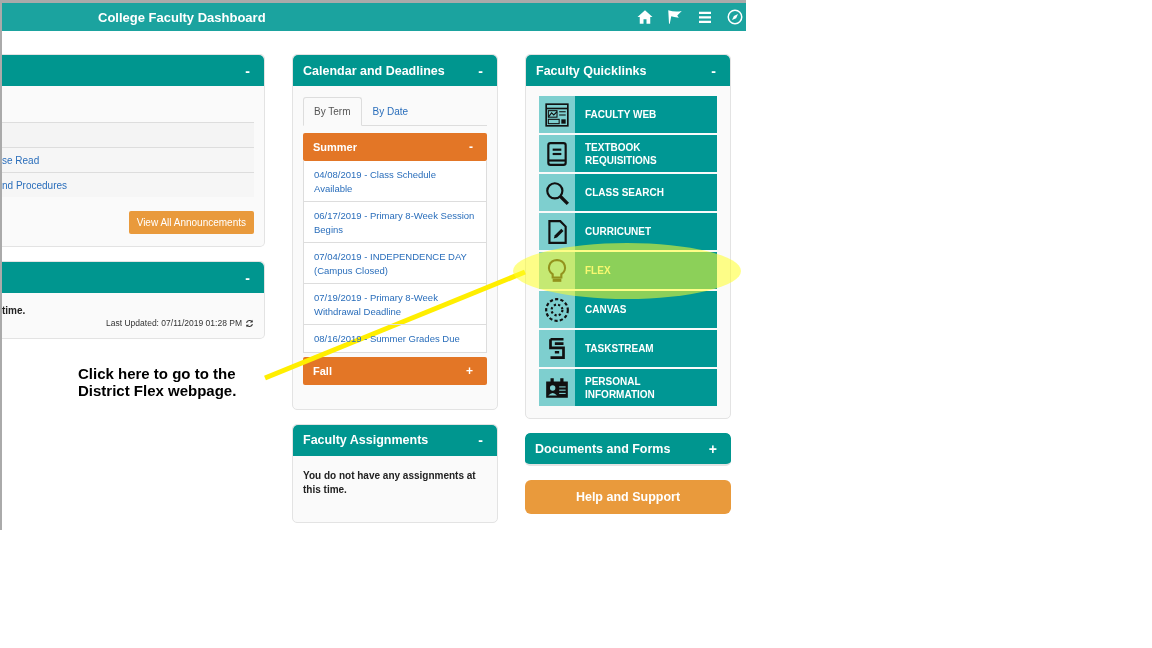 This screenshot has height=648, width=1152. What do you see at coordinates (646, 231) in the screenshot?
I see `quicklink: CURRICUNET` at bounding box center [646, 231].